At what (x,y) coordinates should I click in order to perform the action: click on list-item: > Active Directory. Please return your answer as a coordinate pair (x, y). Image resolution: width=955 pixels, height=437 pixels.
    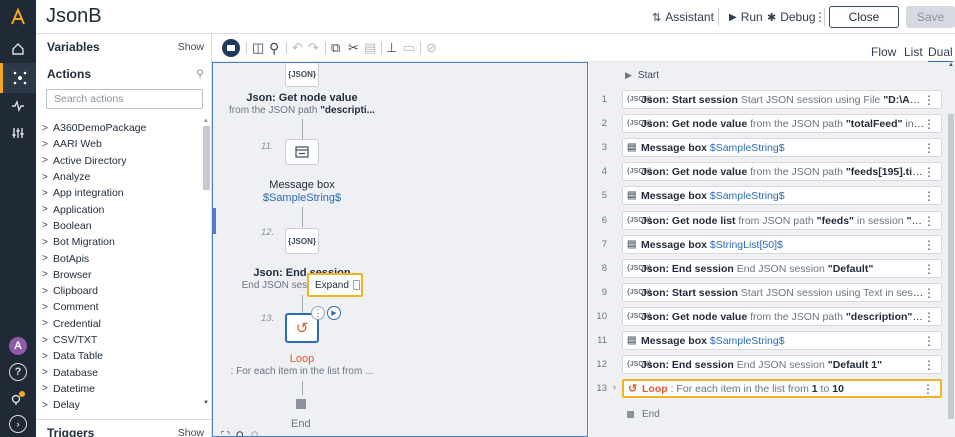
    Looking at the image, I should click on (120, 161).